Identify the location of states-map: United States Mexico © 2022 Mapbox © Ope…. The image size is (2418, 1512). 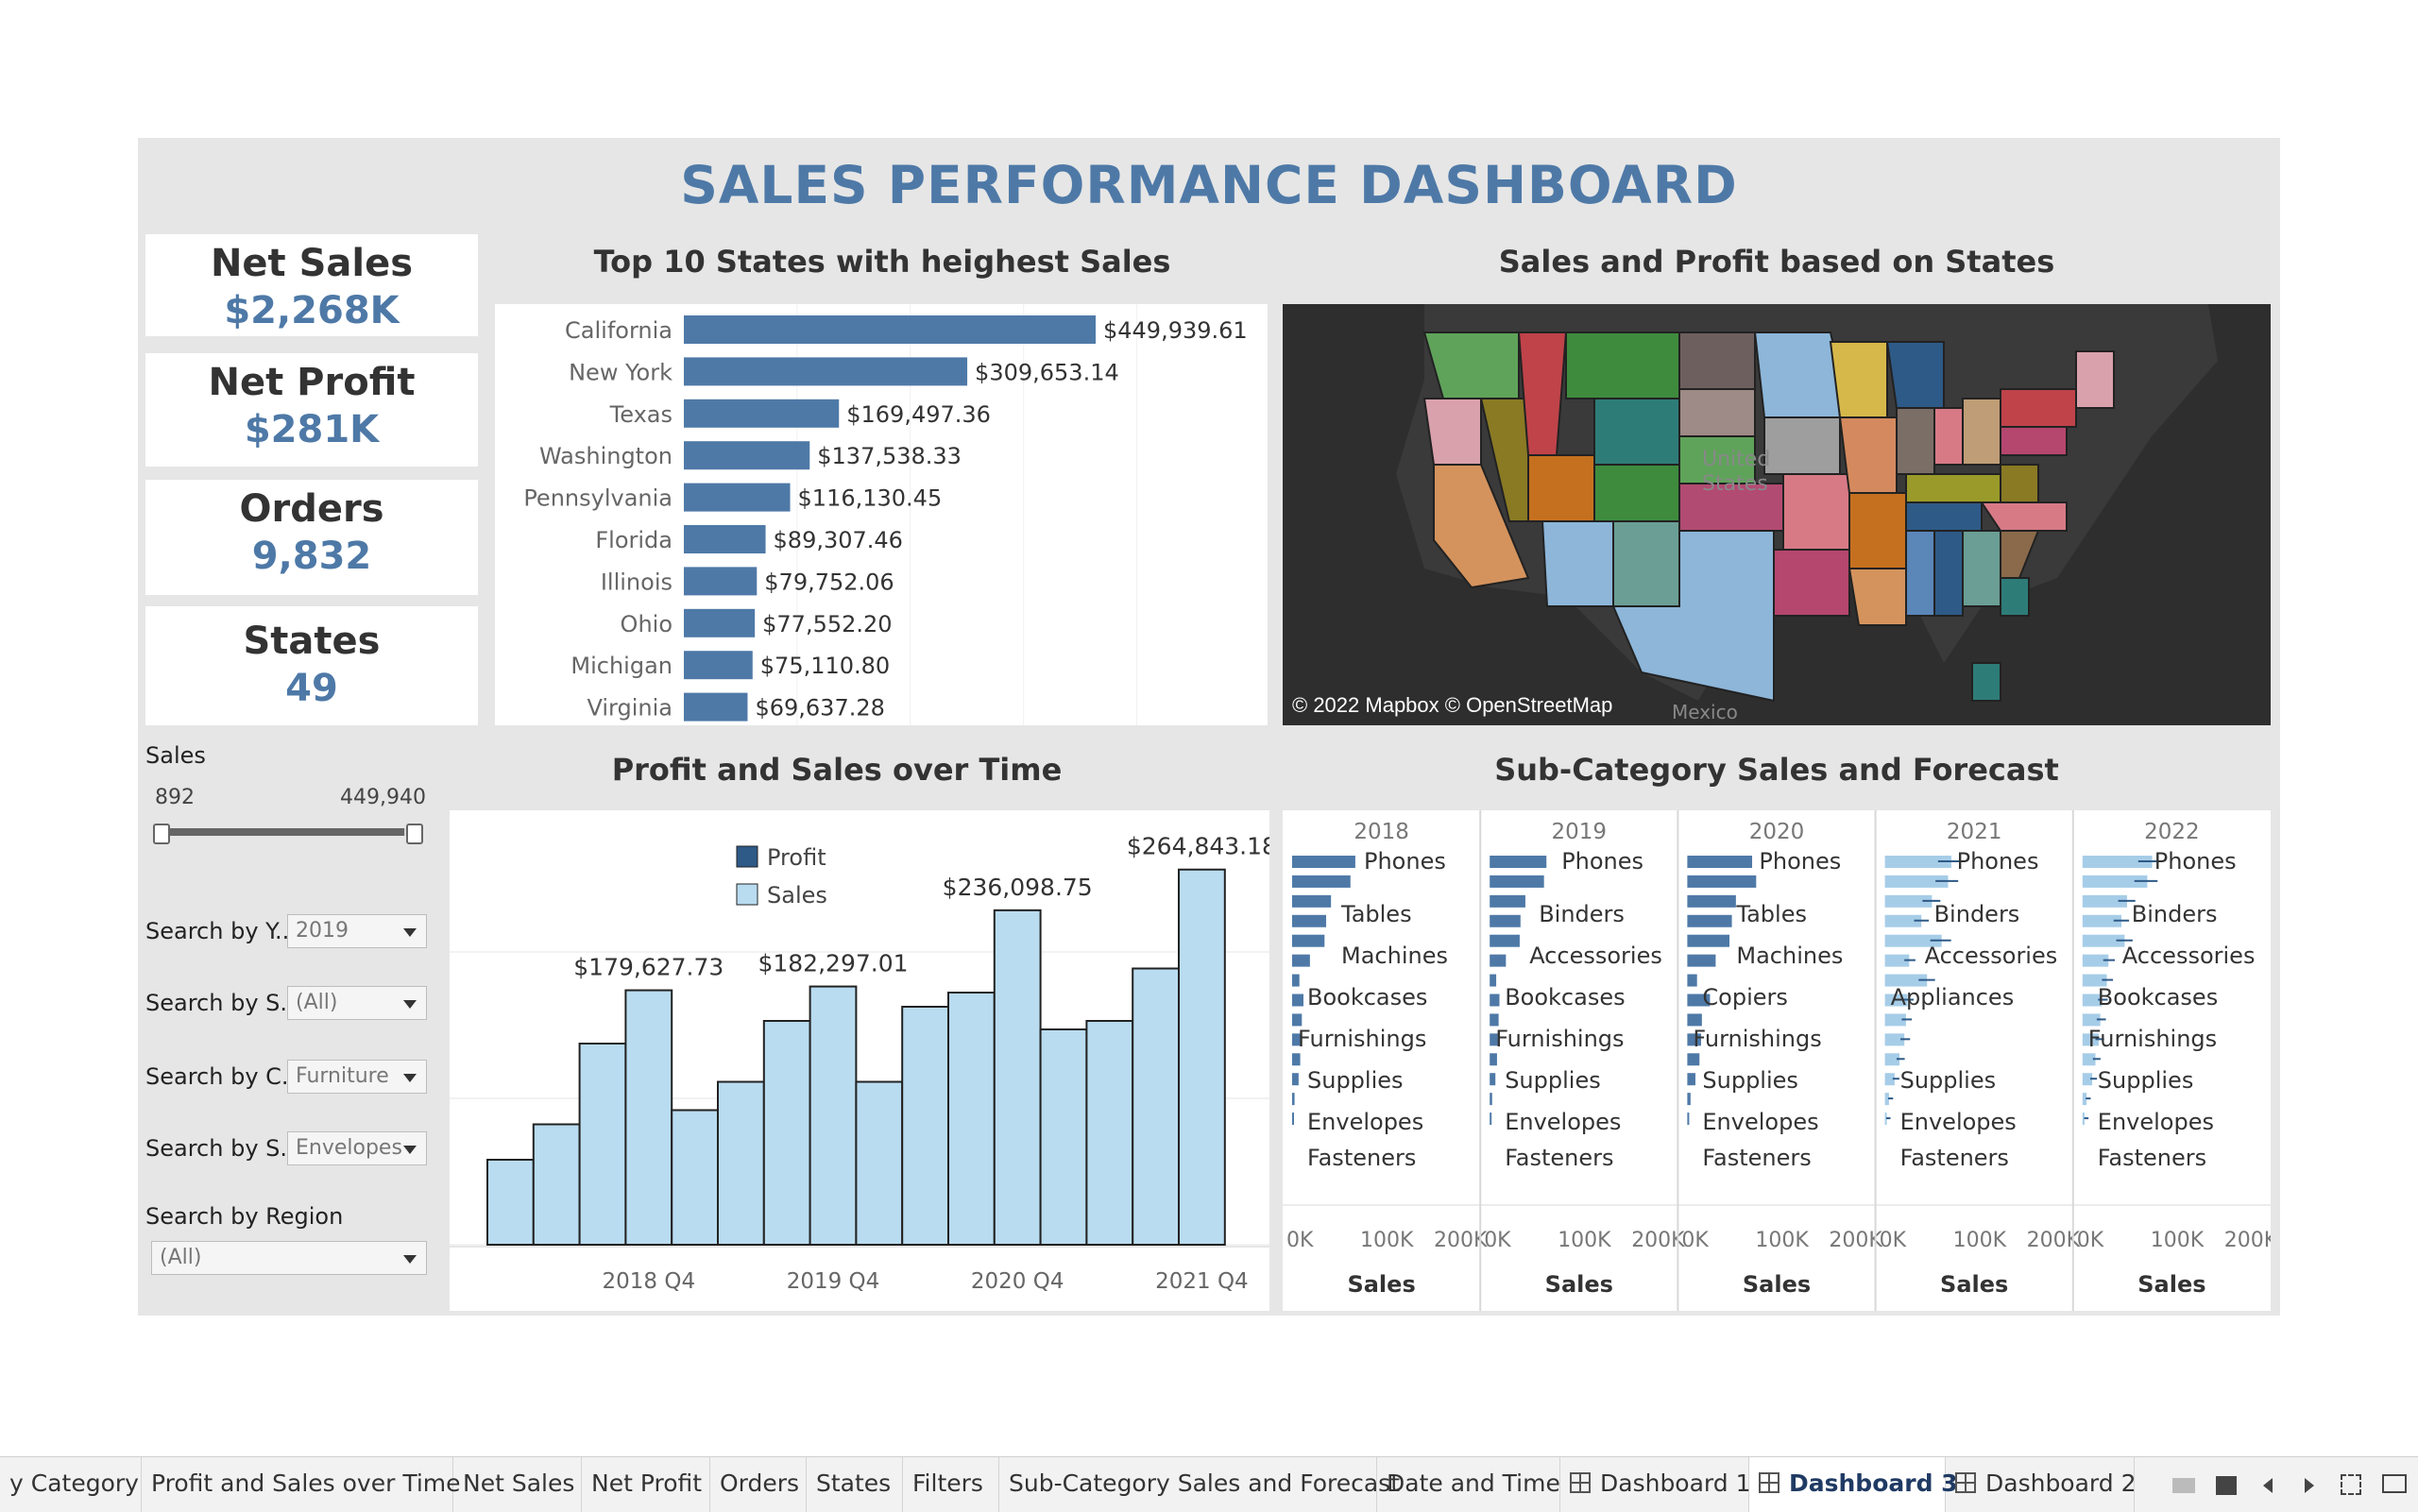
(1777, 514).